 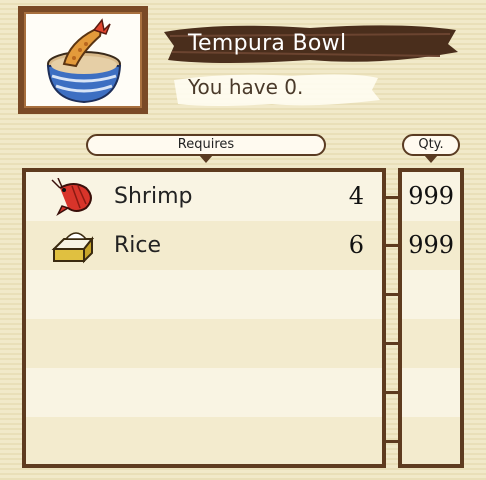 What do you see at coordinates (204, 196) in the screenshot?
I see `list-item: Shrimp 4` at bounding box center [204, 196].